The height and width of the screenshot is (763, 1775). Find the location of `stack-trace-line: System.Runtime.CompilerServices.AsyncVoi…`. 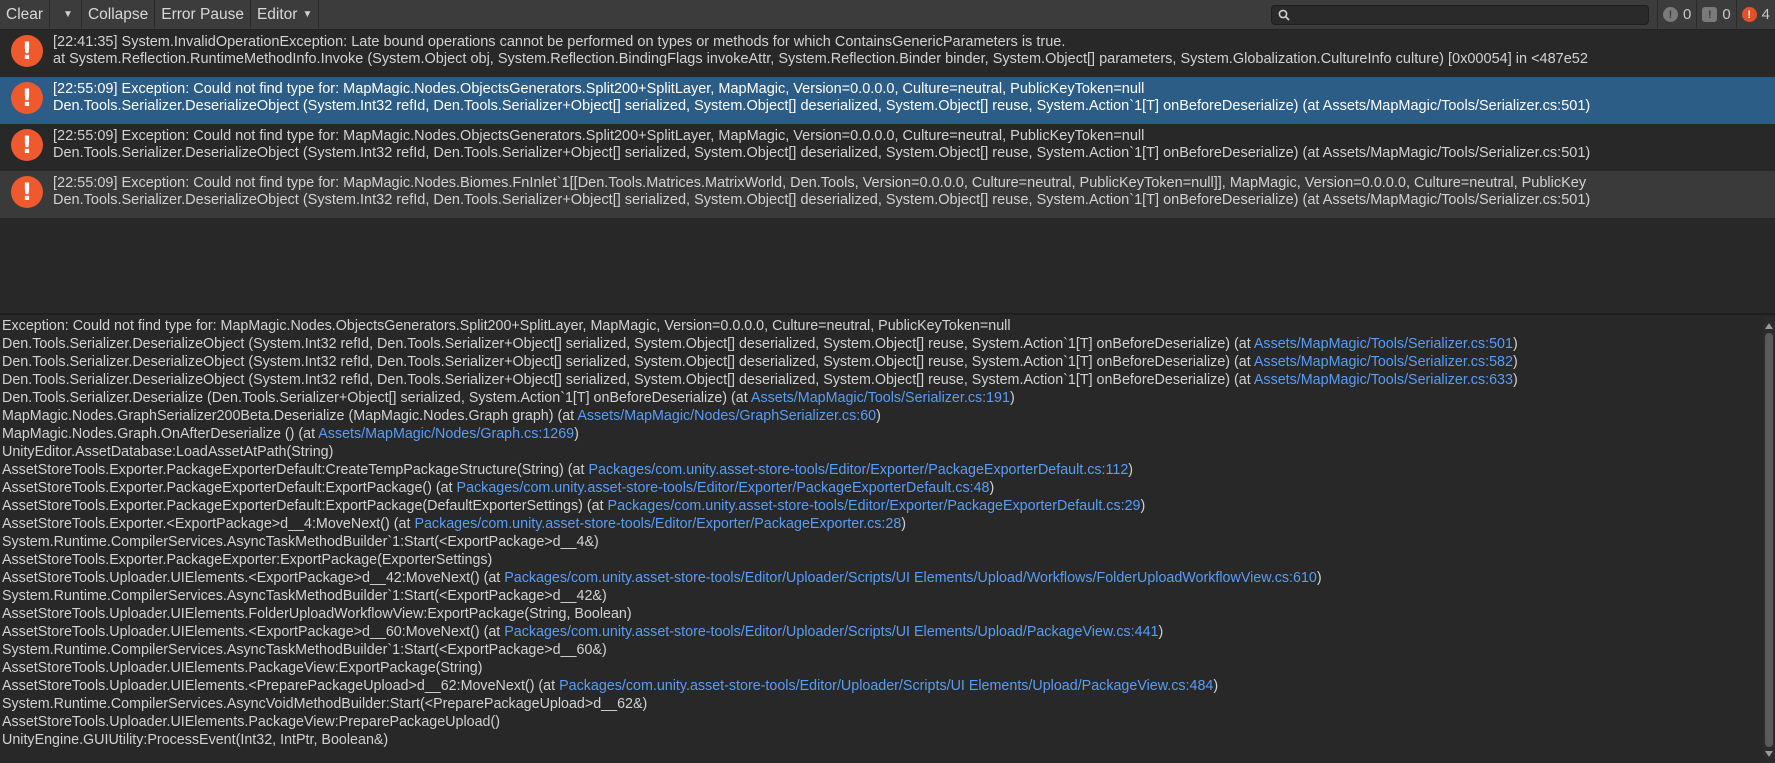

stack-trace-line: System.Runtime.CompilerServices.AsyncVoi… is located at coordinates (882, 704).